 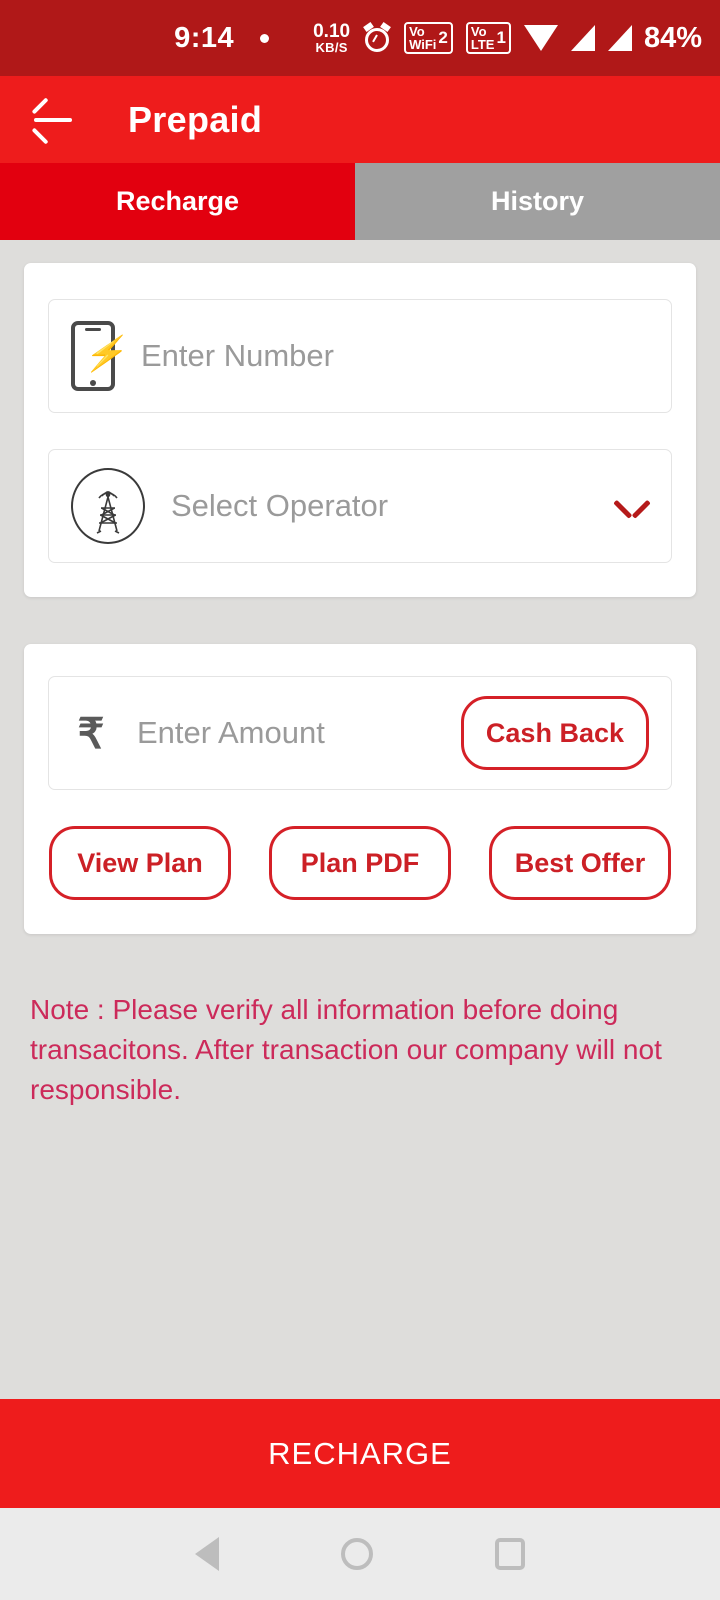 What do you see at coordinates (54, 120) in the screenshot?
I see `back-arrow-icon` at bounding box center [54, 120].